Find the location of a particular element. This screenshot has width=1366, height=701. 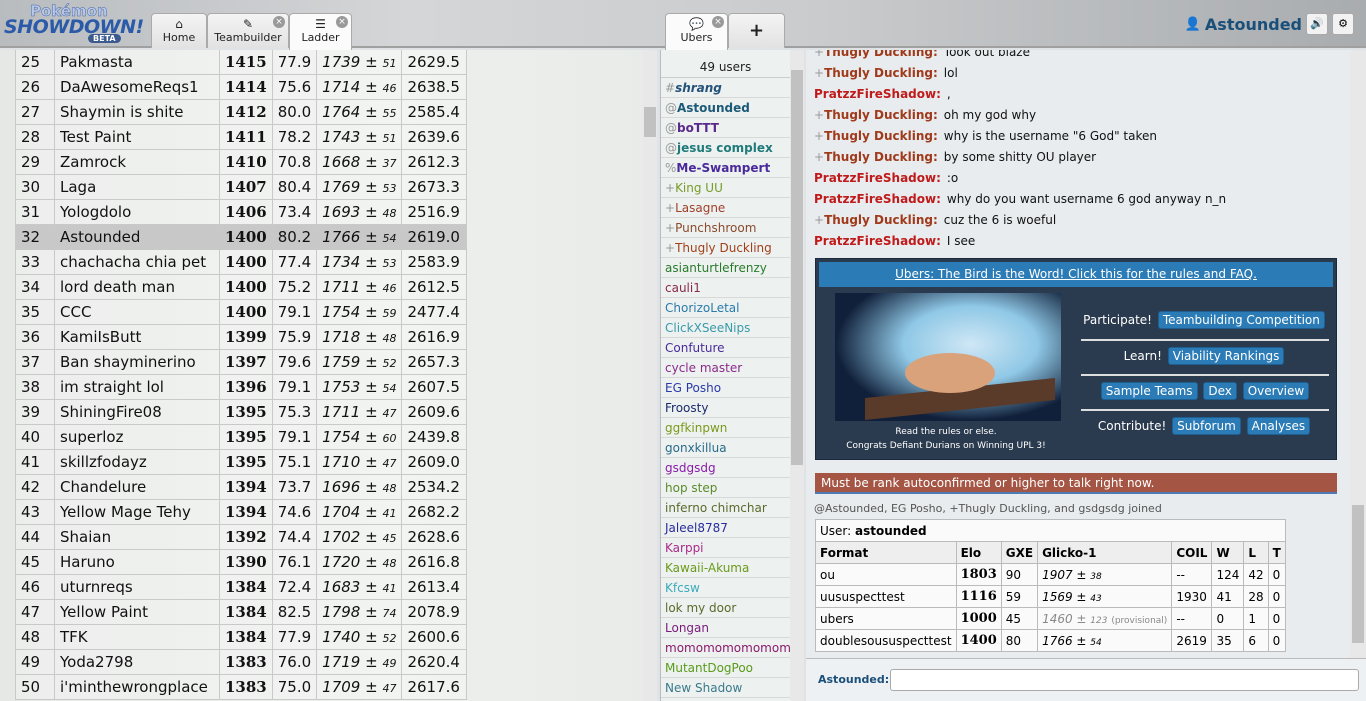

player-name: Shaian is located at coordinates (137, 537).